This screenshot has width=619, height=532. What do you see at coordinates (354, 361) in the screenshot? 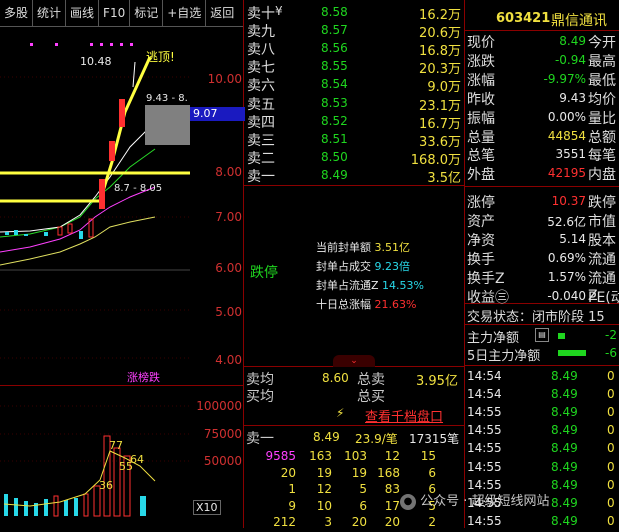
I see `expand-button: ⌄` at bounding box center [354, 361].